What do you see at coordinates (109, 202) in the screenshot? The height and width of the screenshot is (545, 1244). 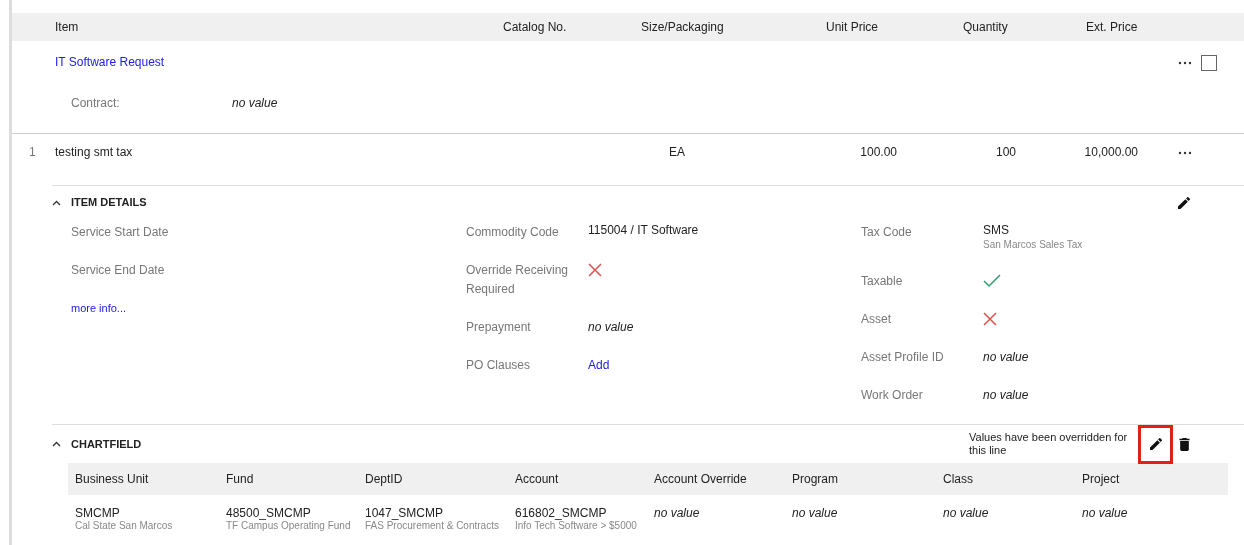 I see `section-title: ITEM DETAILS` at bounding box center [109, 202].